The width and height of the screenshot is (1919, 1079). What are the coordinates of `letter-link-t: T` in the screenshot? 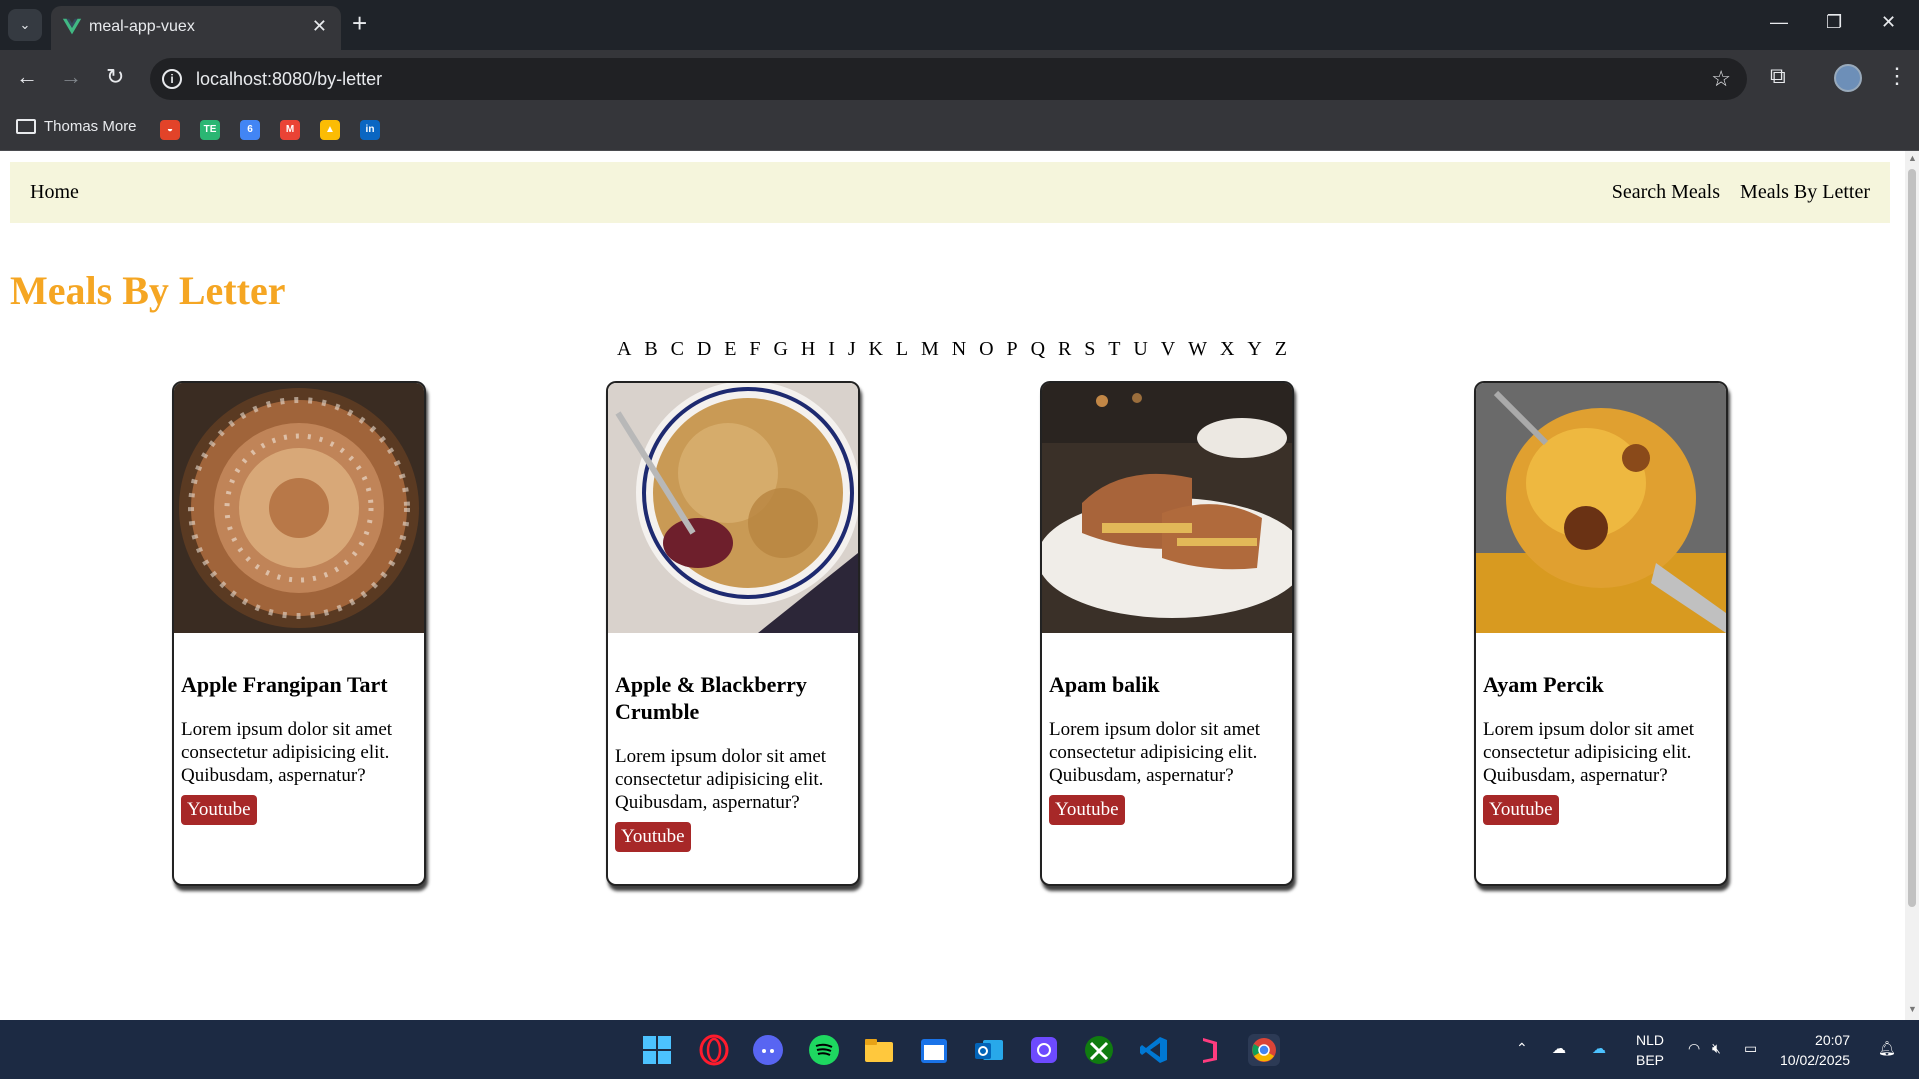 It's located at (1114, 349).